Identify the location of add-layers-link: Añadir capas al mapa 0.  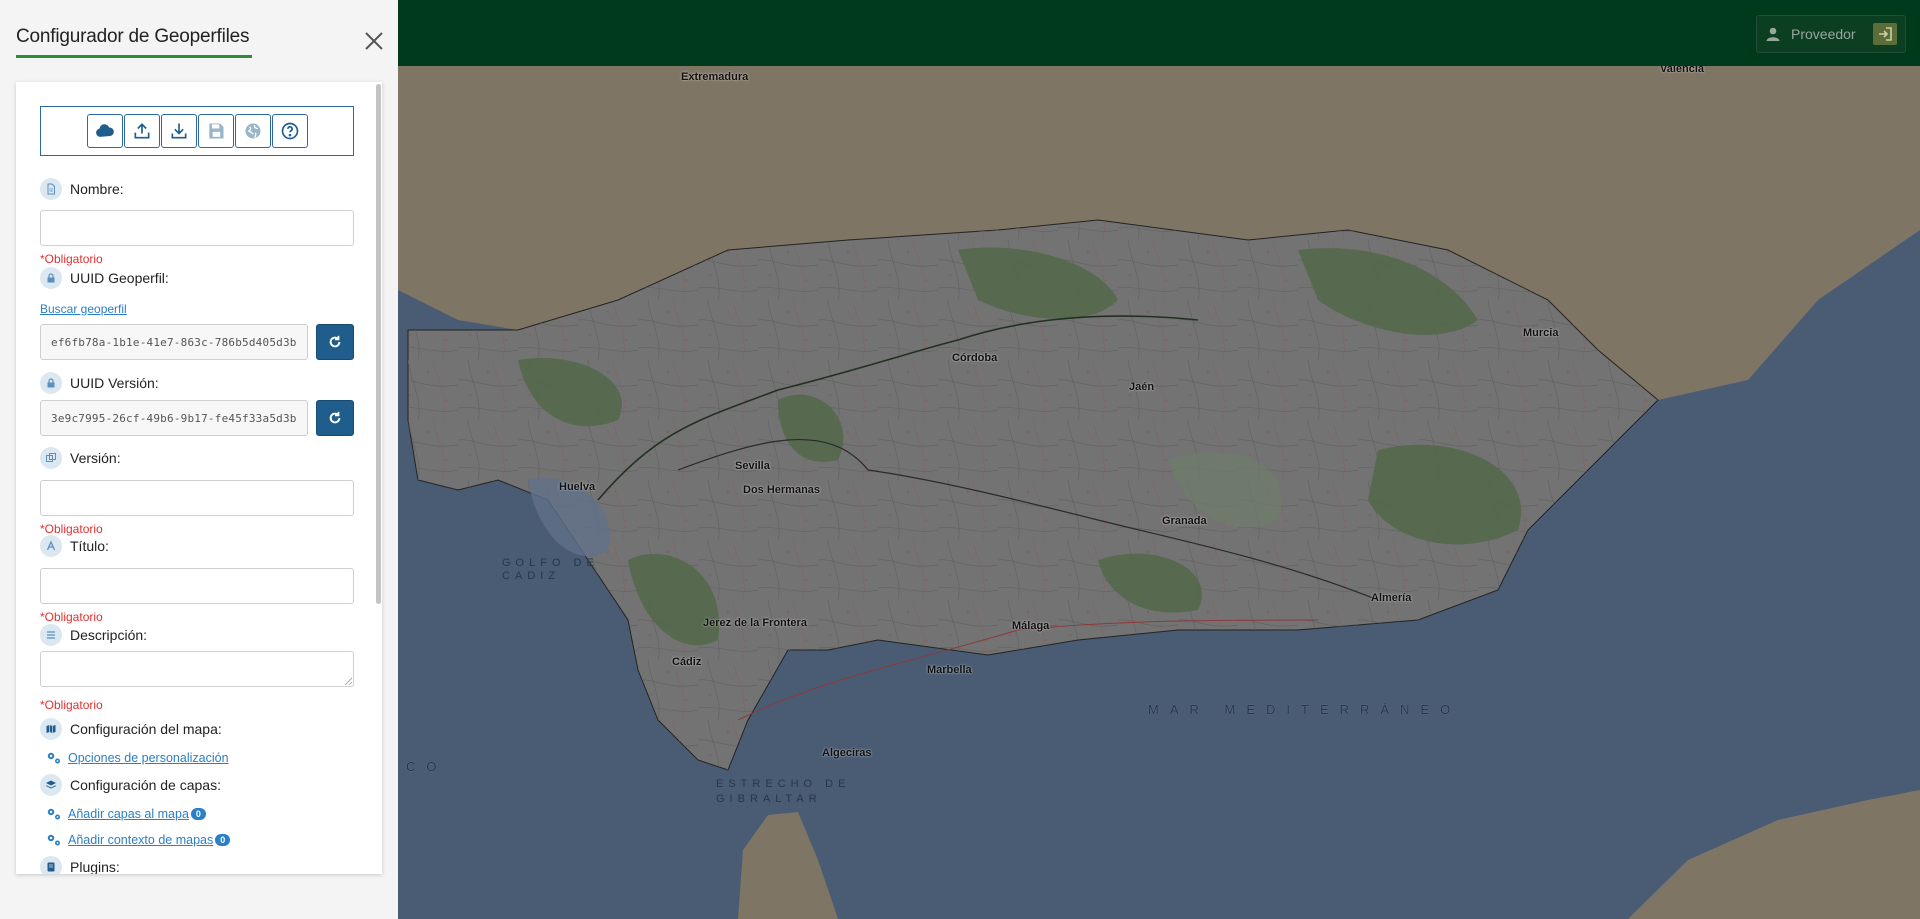
(126, 814).